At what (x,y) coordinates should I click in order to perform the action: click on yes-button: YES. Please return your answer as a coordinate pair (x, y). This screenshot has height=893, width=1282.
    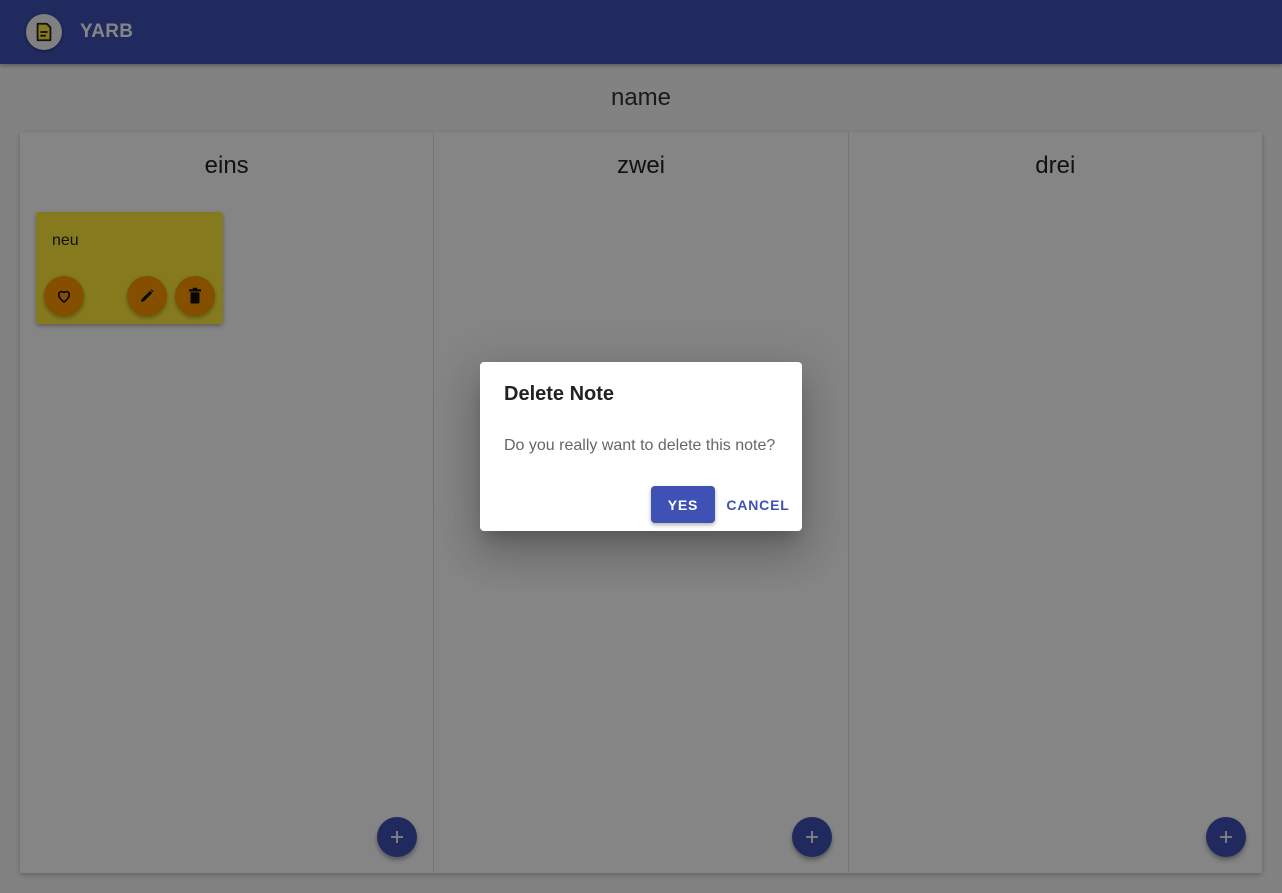
    Looking at the image, I should click on (683, 504).